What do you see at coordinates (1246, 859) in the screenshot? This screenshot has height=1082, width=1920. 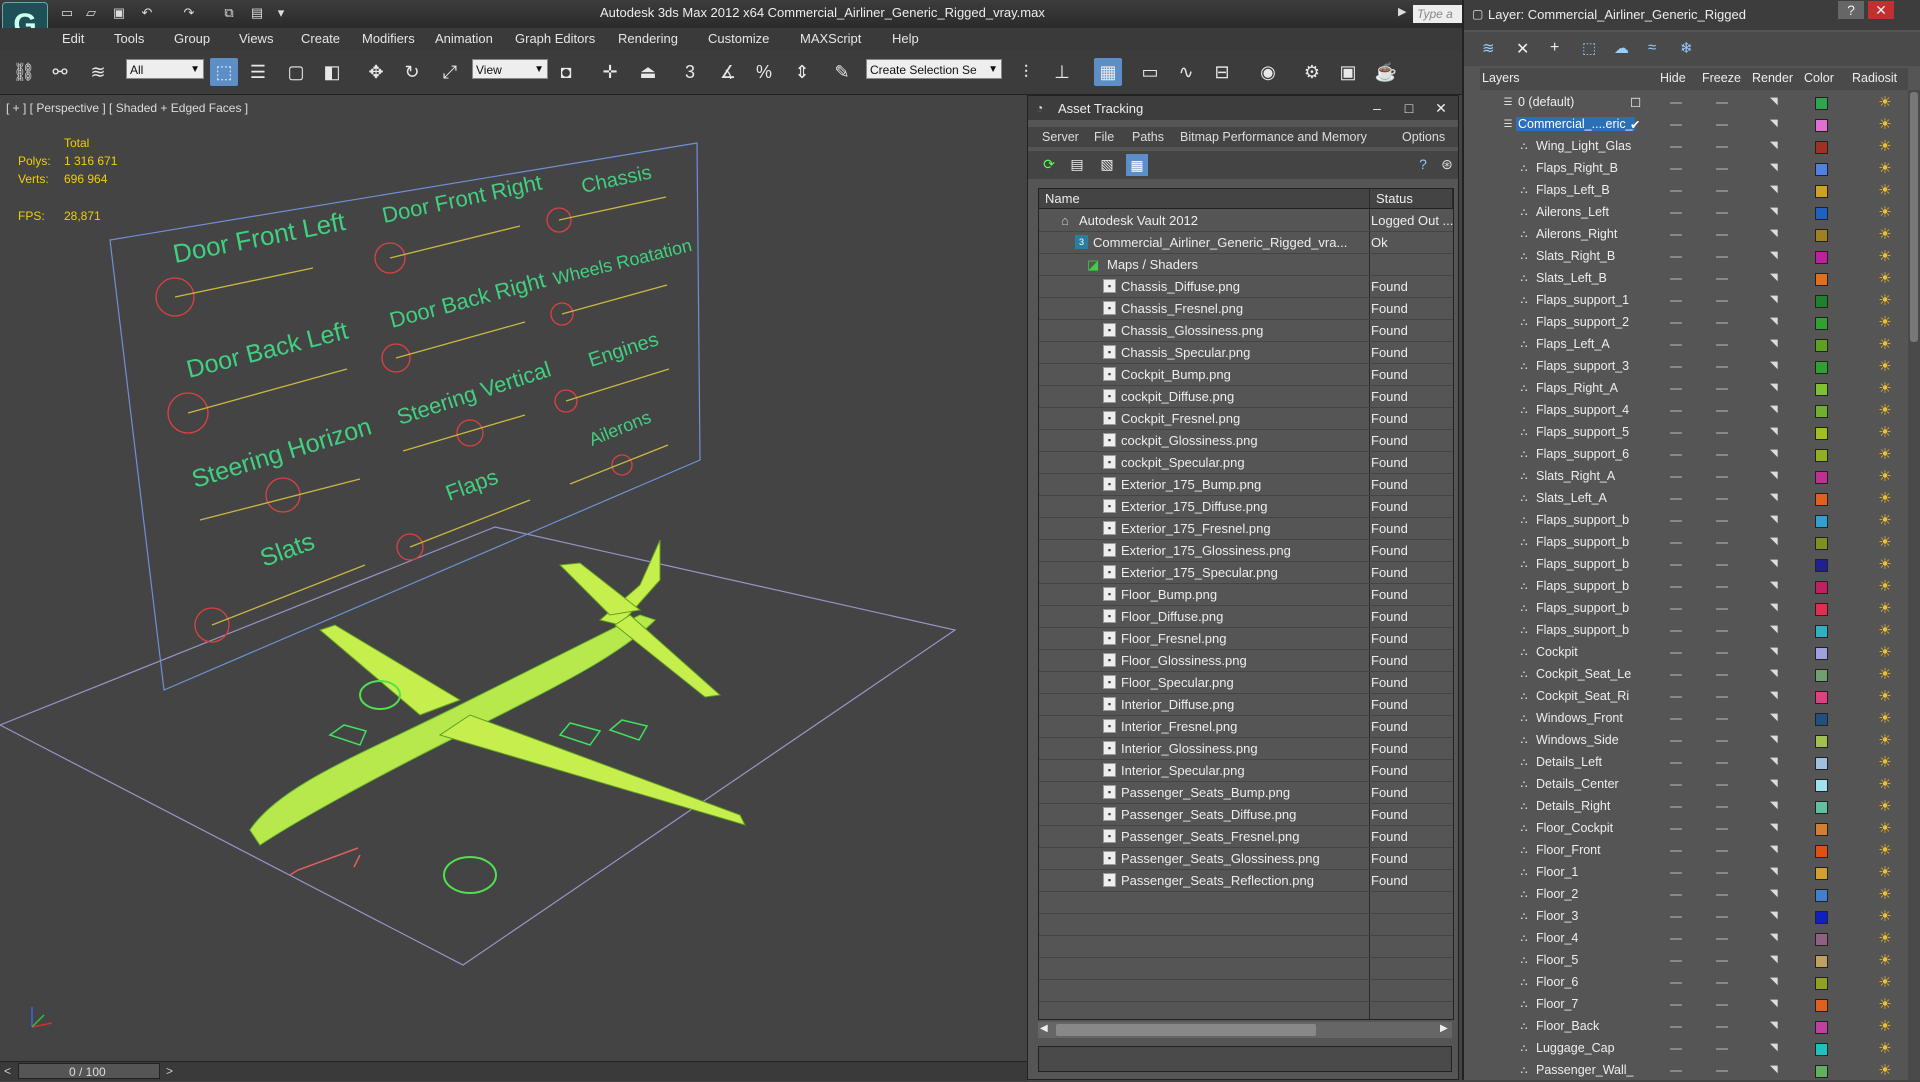 I see `asset-row: ▪ Passenger_Seats_Glossiness.png Found` at bounding box center [1246, 859].